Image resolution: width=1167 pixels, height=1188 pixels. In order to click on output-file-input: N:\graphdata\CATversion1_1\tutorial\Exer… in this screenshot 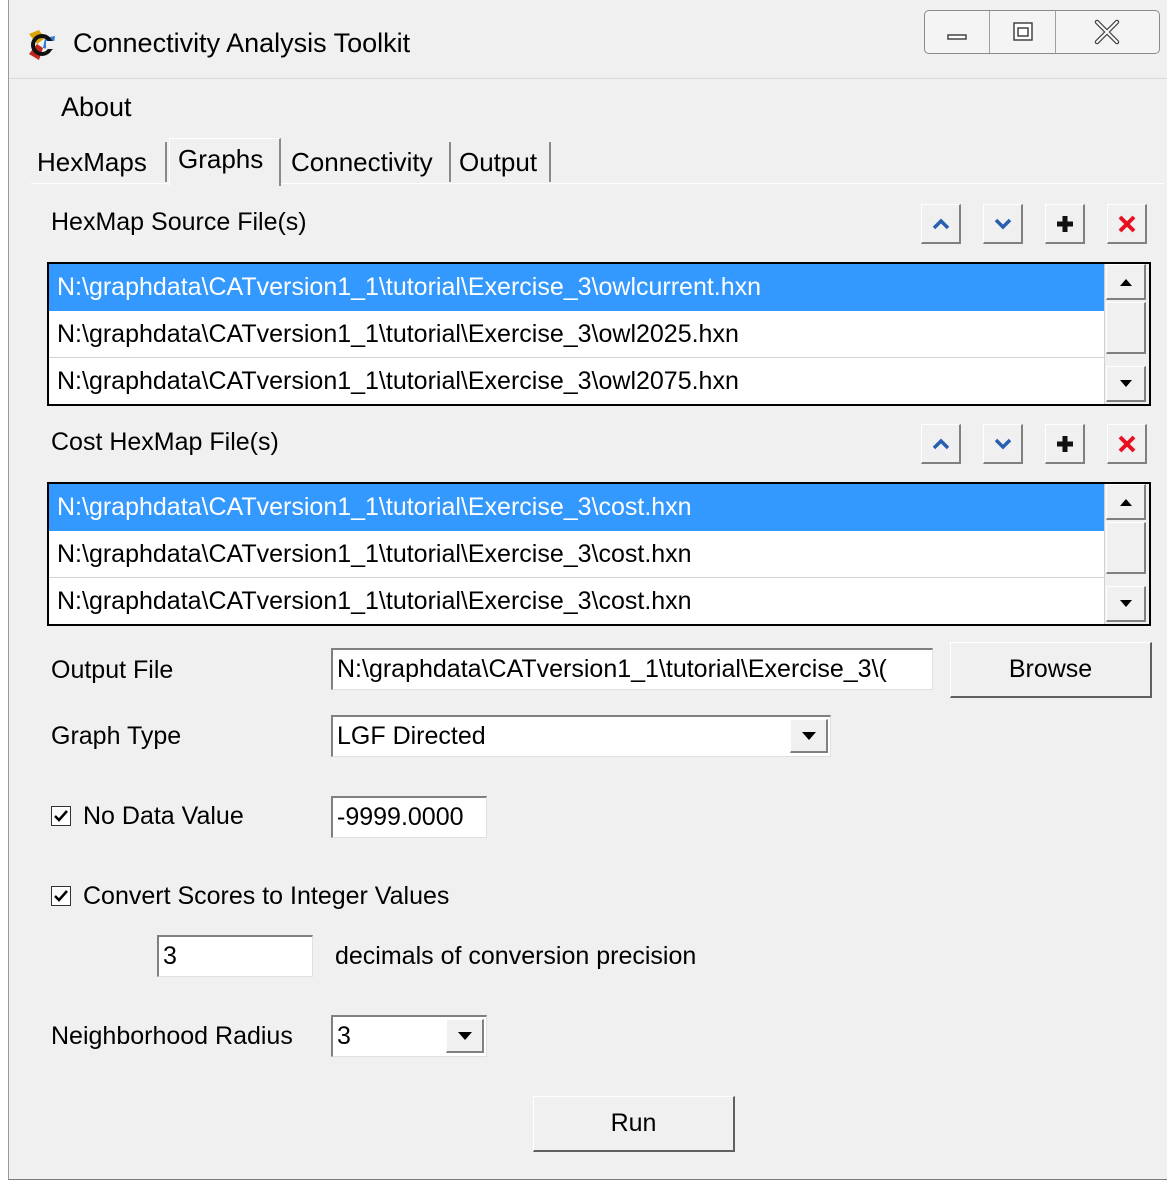, I will do `click(632, 669)`.